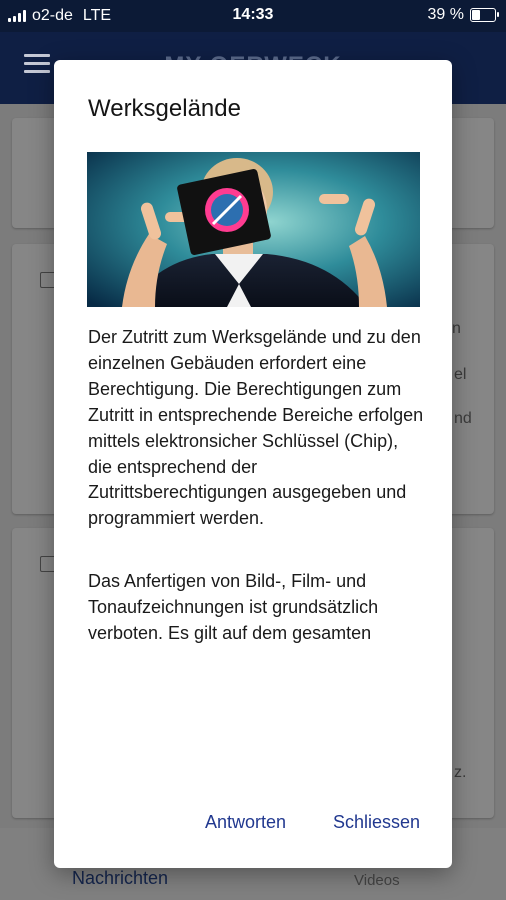 The image size is (506, 900). What do you see at coordinates (253, 229) in the screenshot?
I see `dialog-image` at bounding box center [253, 229].